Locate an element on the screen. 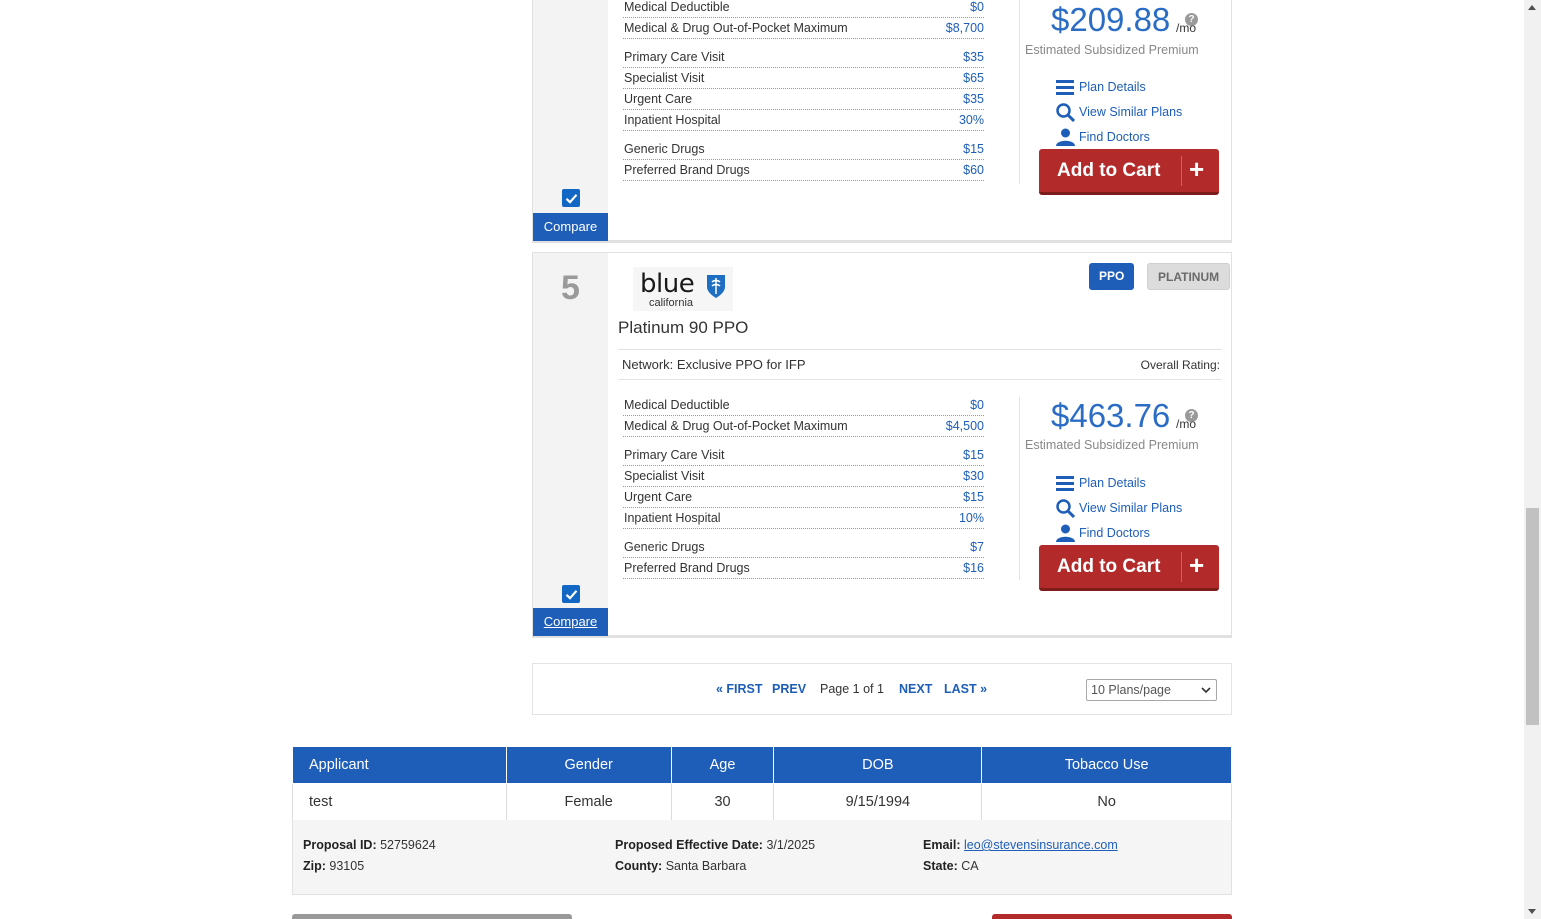 The width and height of the screenshot is (1541, 919). benefit-label: Medical & Drug Out-of-Pocket Maximum is located at coordinates (736, 28).